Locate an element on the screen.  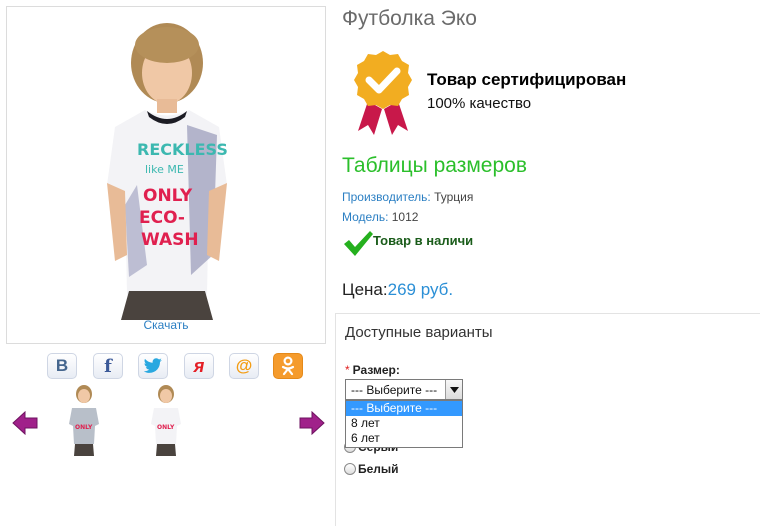
facebook-share-button: f is located at coordinates (108, 366).